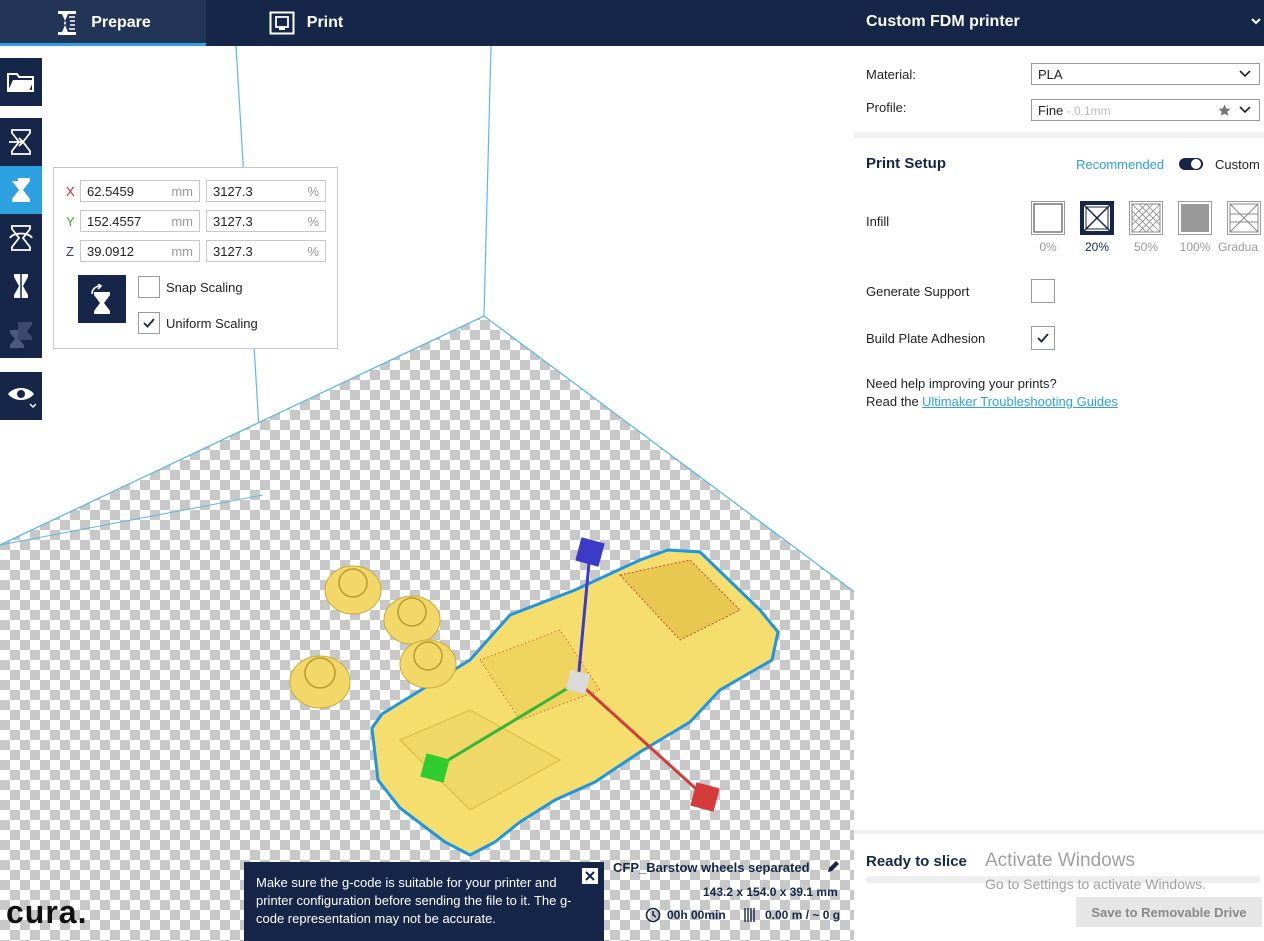 This screenshot has height=941, width=1264. I want to click on save-to-removable-drive-button: Save to Removable Drive, so click(1169, 912).